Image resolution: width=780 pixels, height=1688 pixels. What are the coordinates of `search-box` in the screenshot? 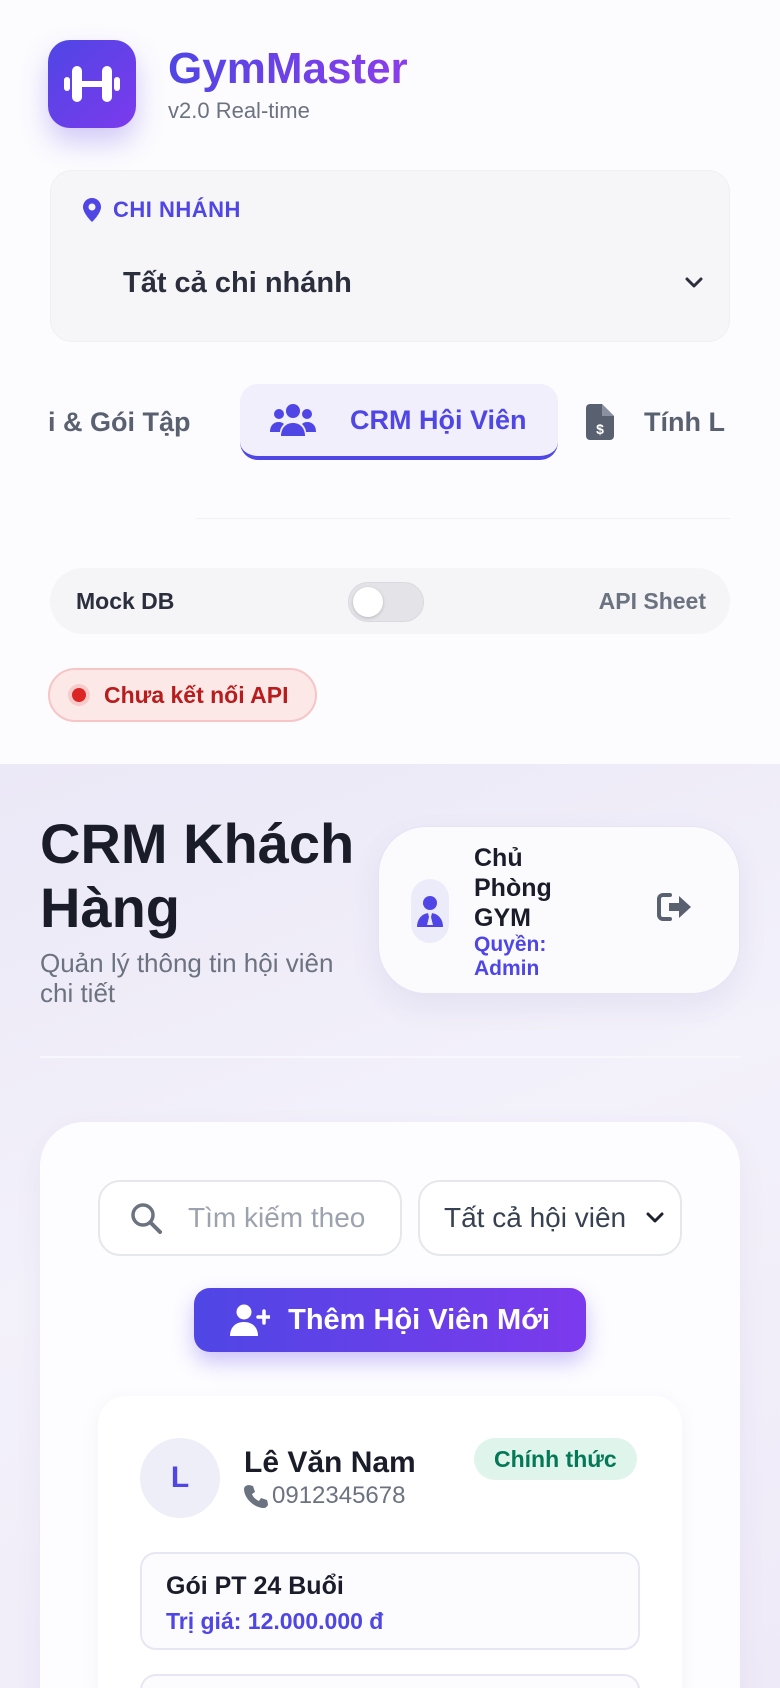 It's located at (250, 1218).